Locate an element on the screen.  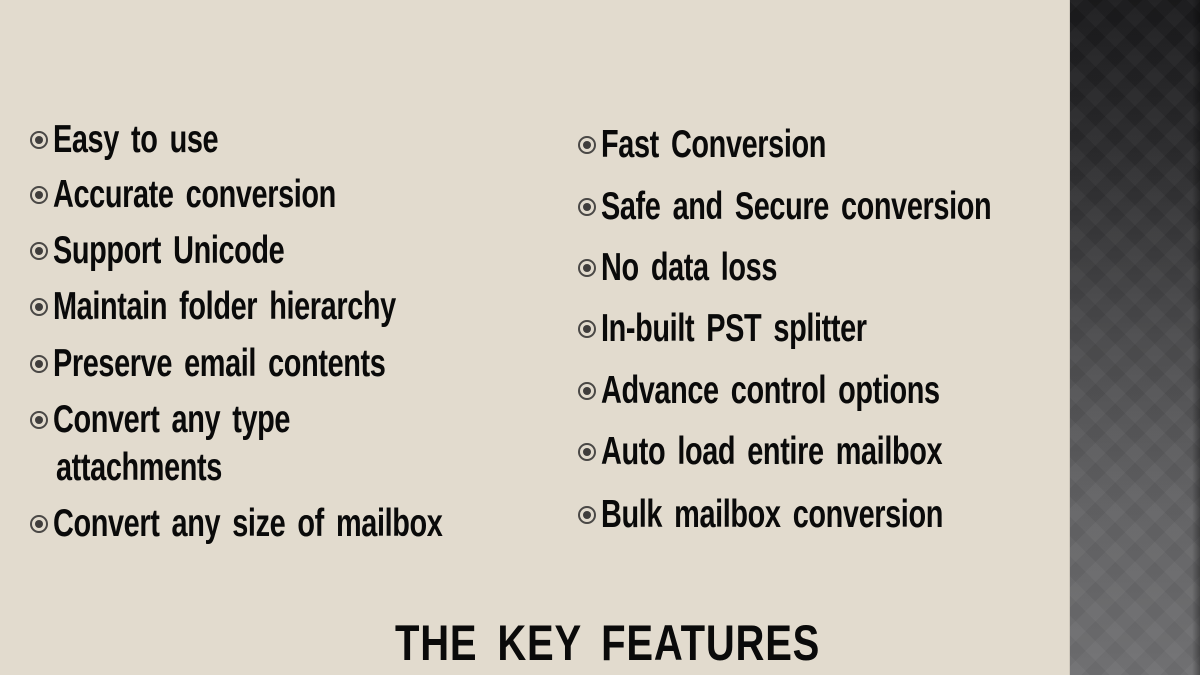
feature-item-continuation: attachments is located at coordinates (168, 468).